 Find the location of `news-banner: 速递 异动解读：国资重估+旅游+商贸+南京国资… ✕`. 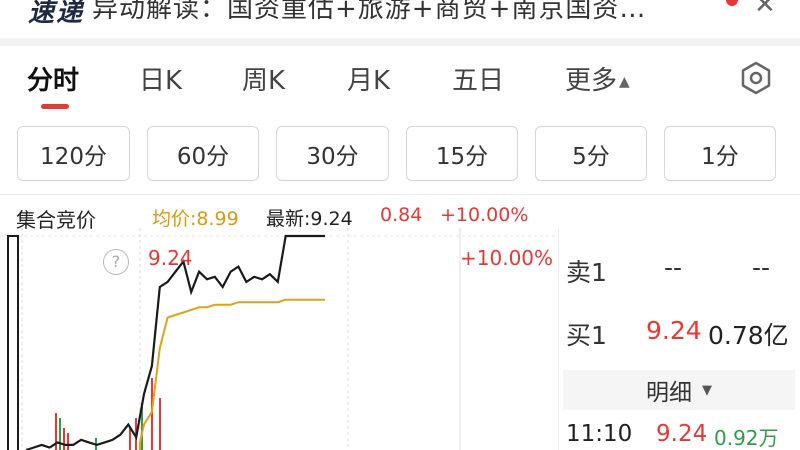

news-banner: 速递 异动解读：国资重估+旅游+商贸+南京国资… ✕ is located at coordinates (400, 19).